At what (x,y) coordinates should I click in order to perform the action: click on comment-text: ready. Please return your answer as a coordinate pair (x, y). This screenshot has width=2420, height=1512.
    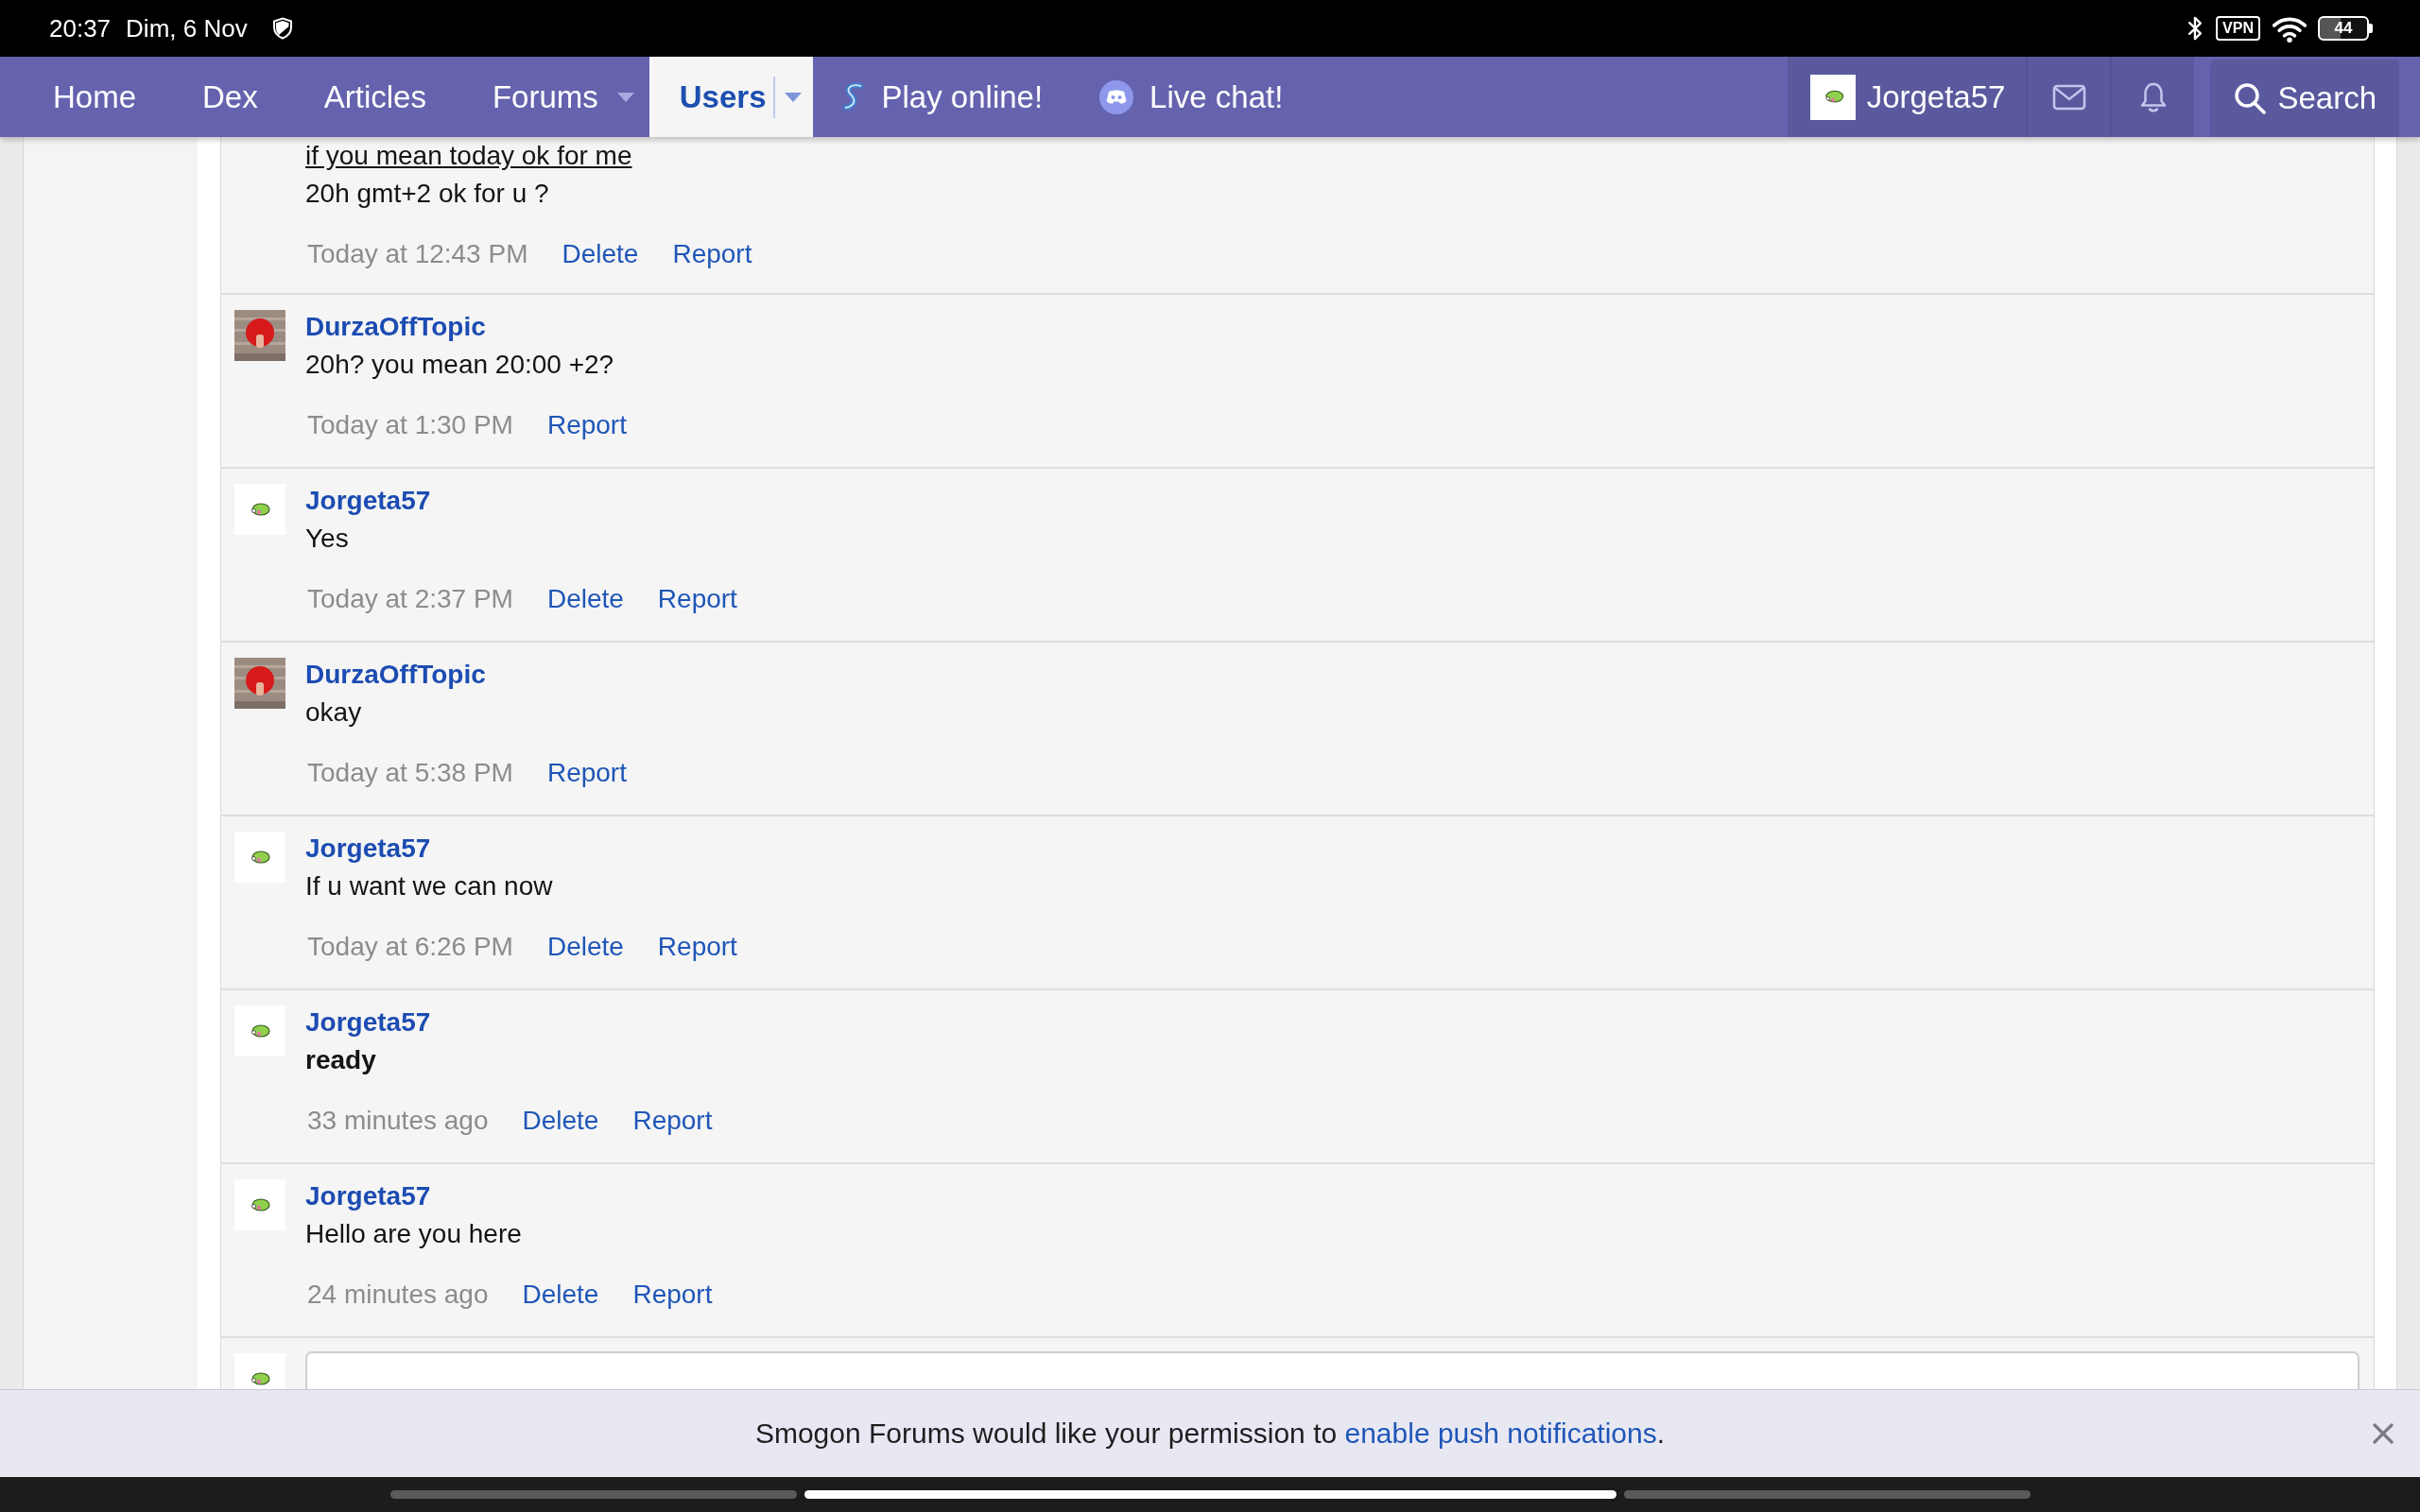
    Looking at the image, I should click on (341, 1060).